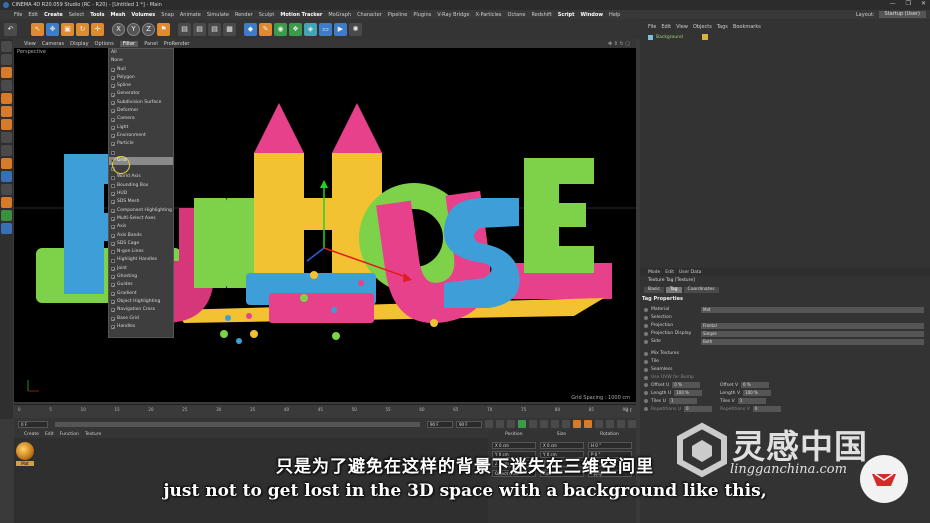  Describe the element at coordinates (489, 424) in the screenshot. I see `go-to-start-icon` at that location.